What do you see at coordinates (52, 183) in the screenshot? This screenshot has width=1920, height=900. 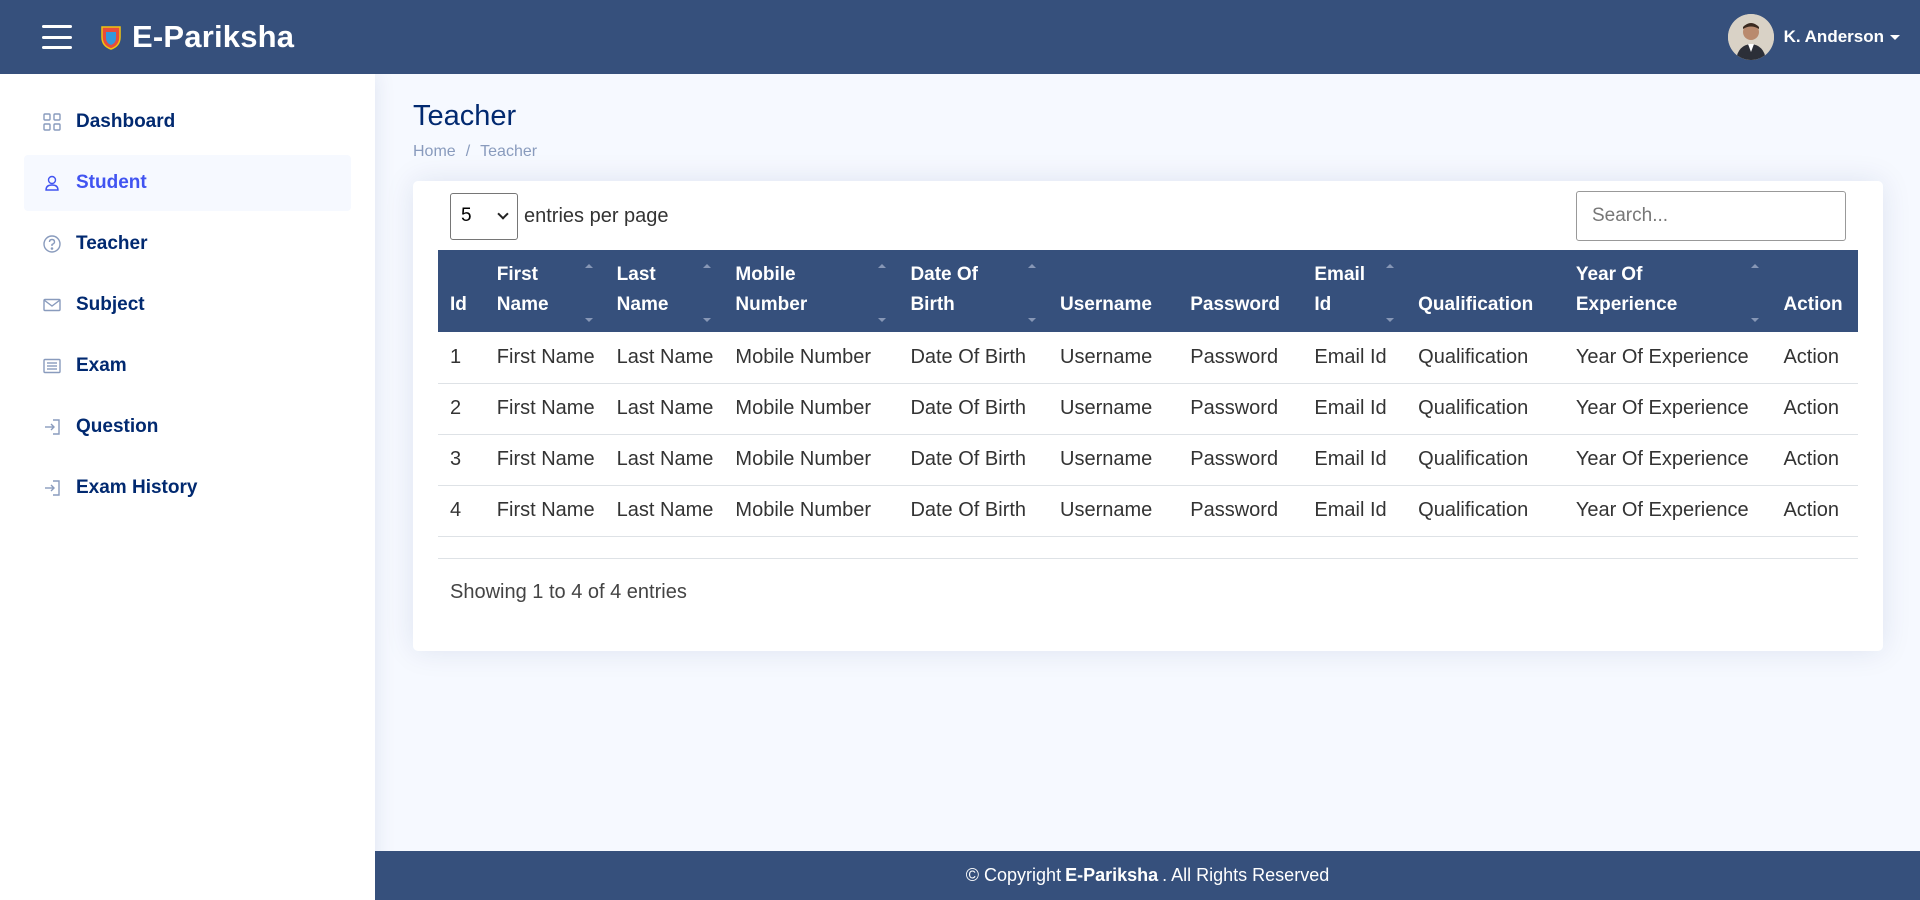 I see `person-icon` at bounding box center [52, 183].